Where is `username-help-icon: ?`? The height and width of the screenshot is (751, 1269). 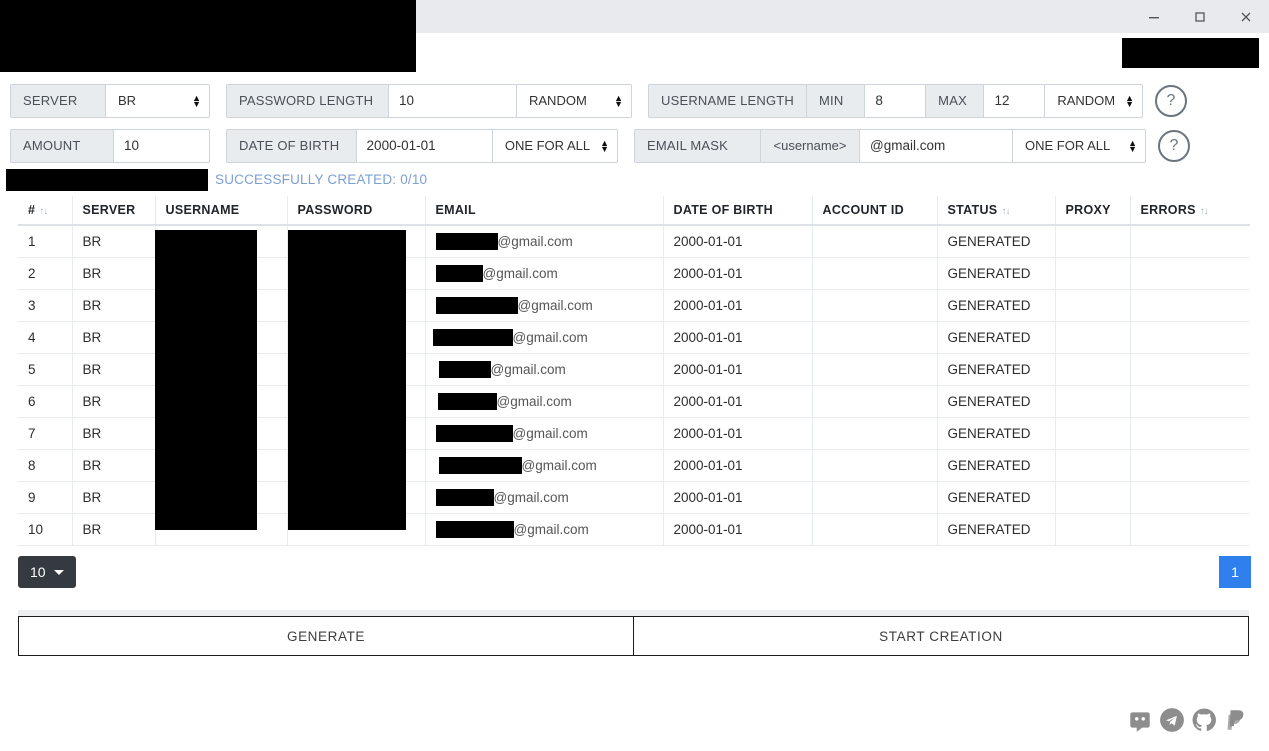
username-help-icon: ? is located at coordinates (1171, 100).